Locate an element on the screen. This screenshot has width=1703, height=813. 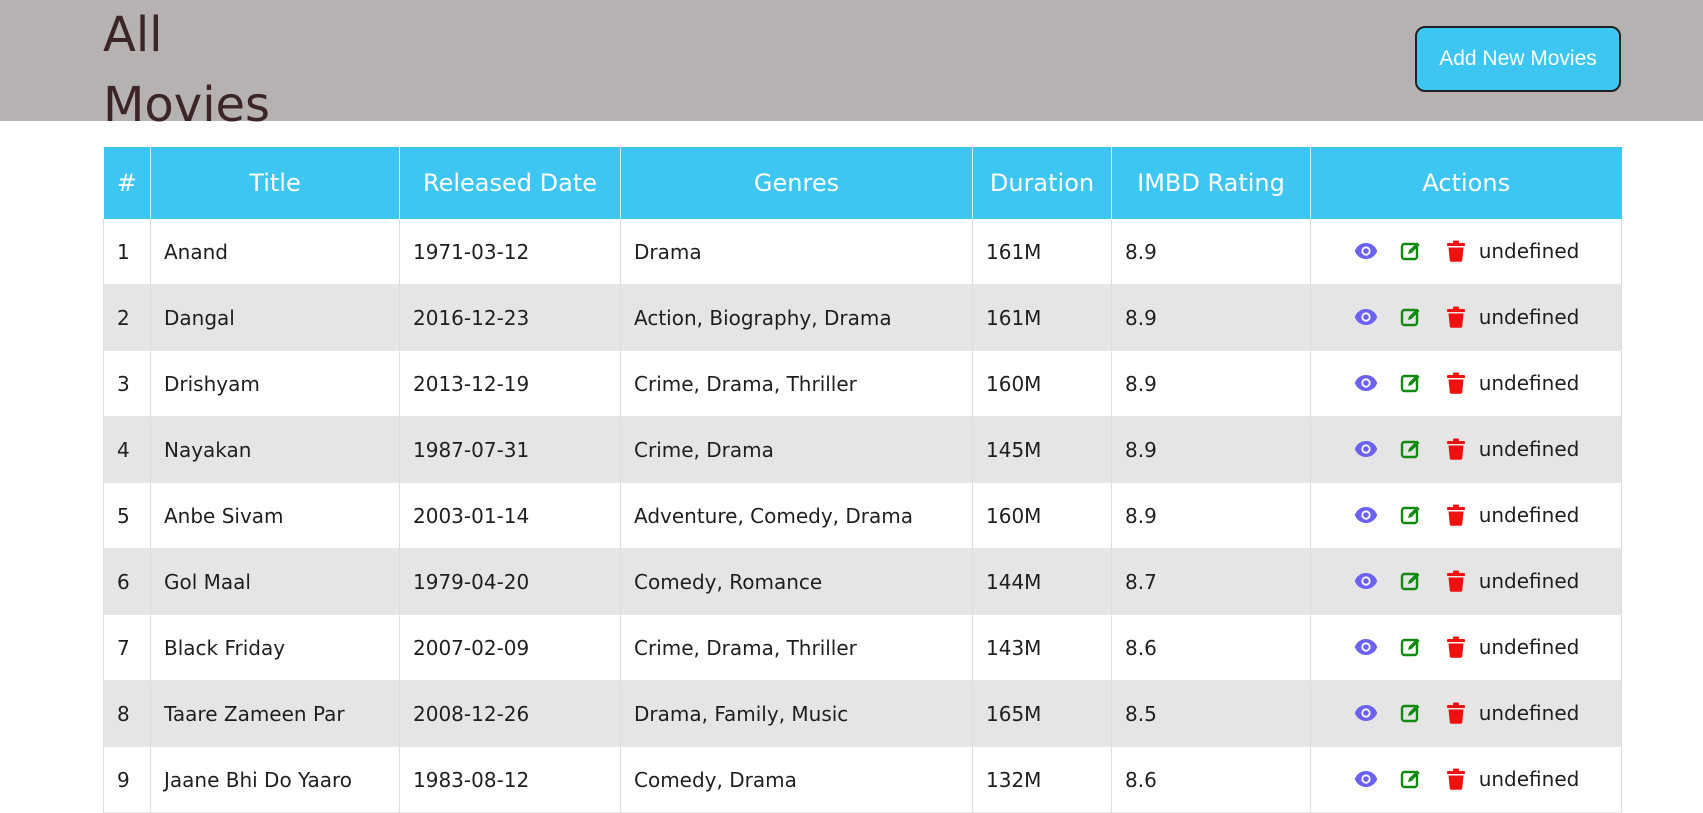
column-header-rating: IMBD Rating is located at coordinates (1211, 183).